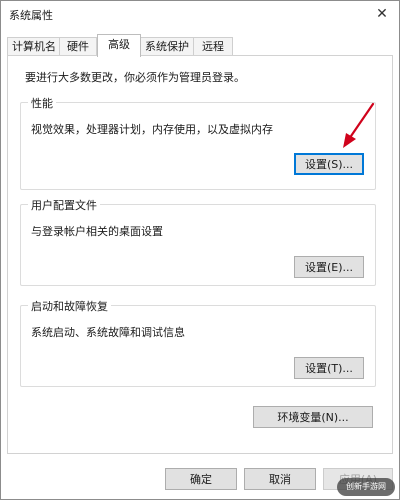 This screenshot has height=500, width=400. Describe the element at coordinates (78, 46) in the screenshot. I see `tab-hardware: 硬件` at that location.